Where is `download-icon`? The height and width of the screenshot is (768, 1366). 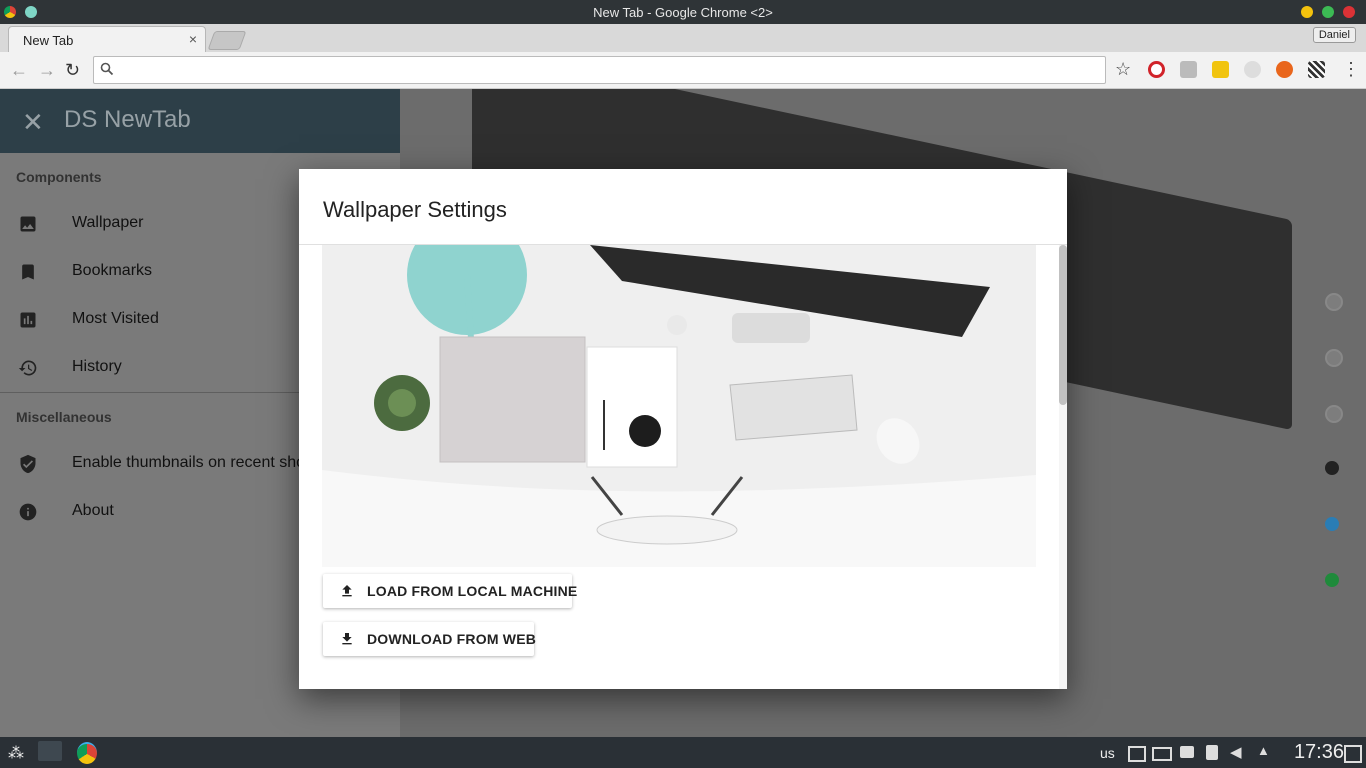 download-icon is located at coordinates (347, 639).